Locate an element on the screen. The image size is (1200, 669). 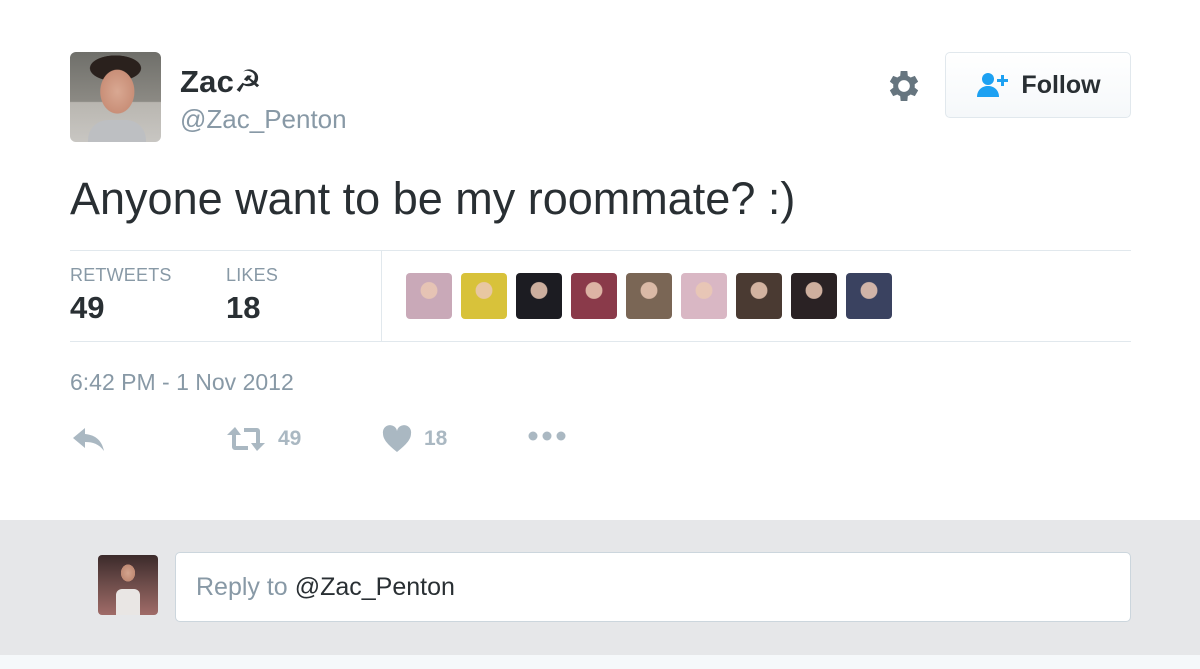
follow-label: Follow is located at coordinates (1061, 84).